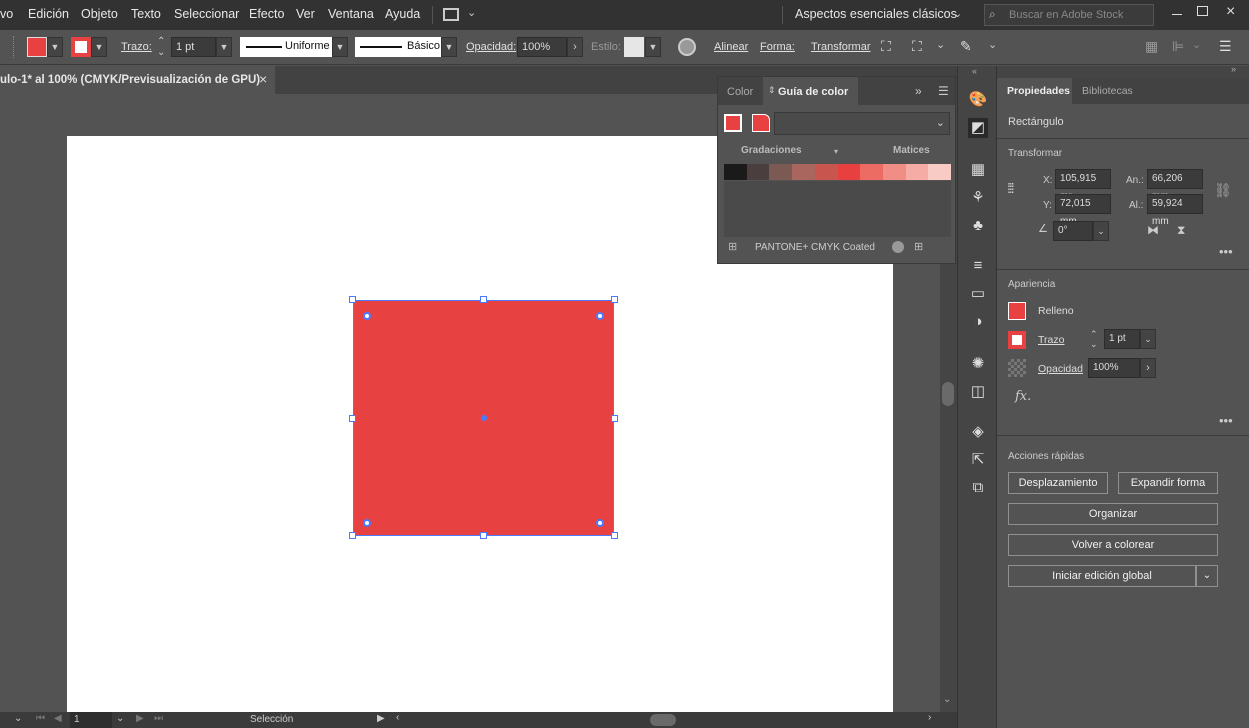 This screenshot has height=728, width=1249. Describe the element at coordinates (1153, 230) in the screenshot. I see `flip-horizontal-icon: ⧓` at that location.